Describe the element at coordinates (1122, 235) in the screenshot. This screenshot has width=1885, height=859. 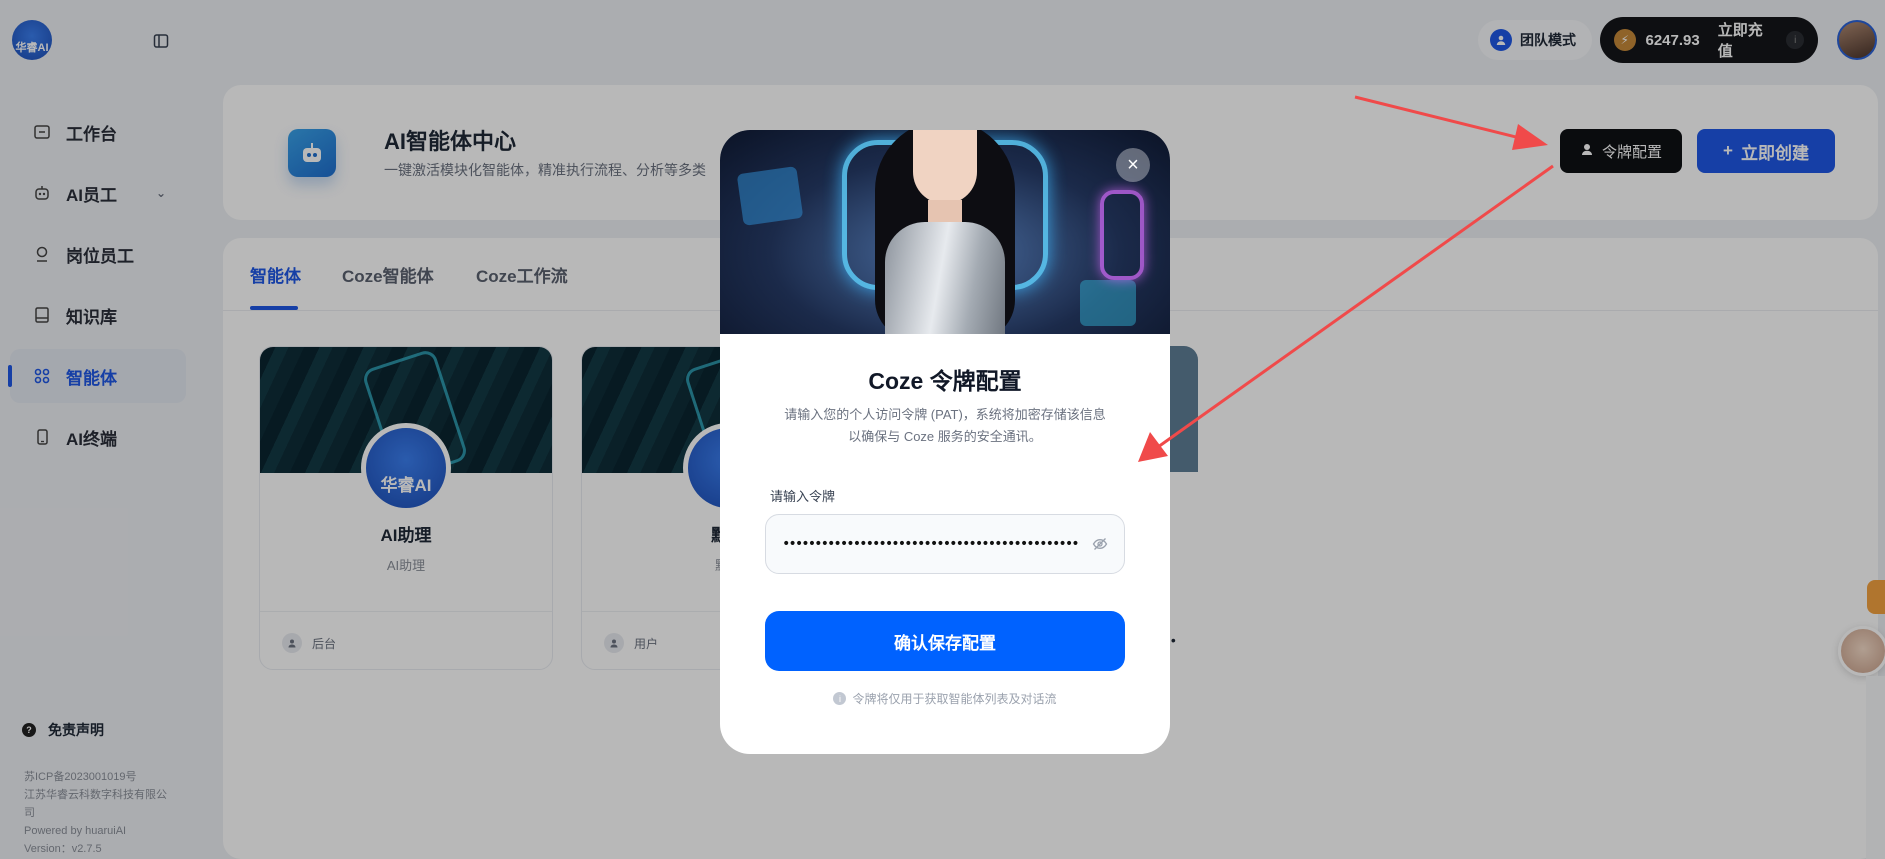
I see `decor-neon-frame` at that location.